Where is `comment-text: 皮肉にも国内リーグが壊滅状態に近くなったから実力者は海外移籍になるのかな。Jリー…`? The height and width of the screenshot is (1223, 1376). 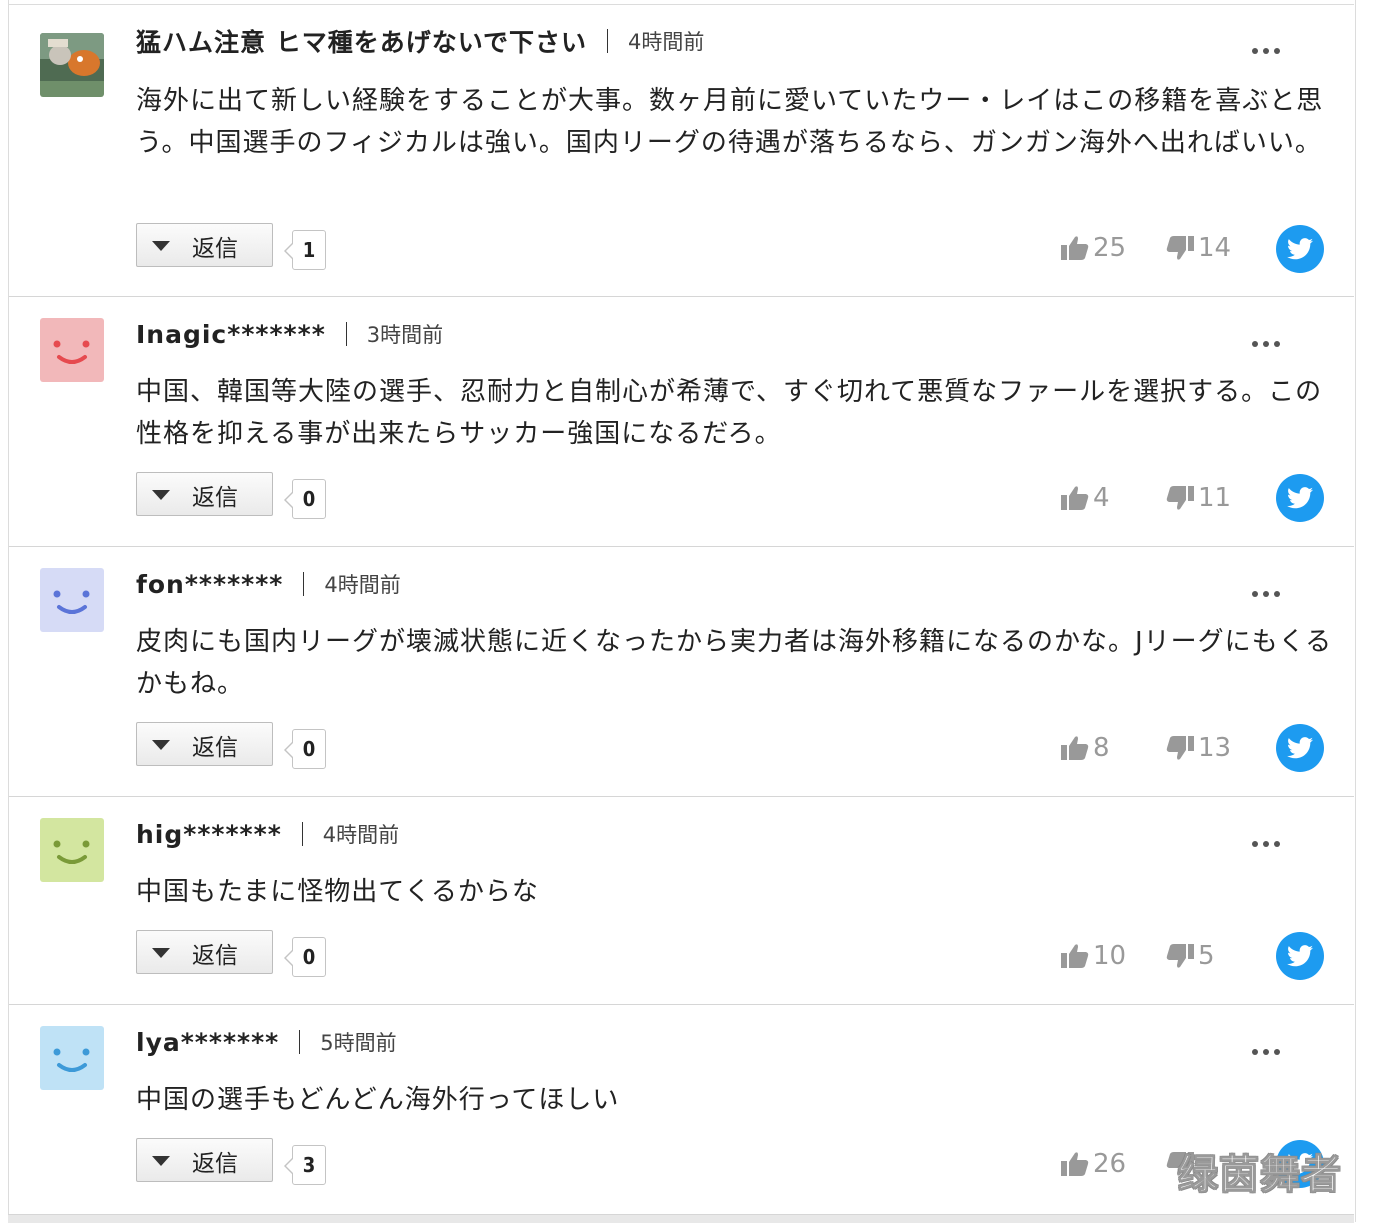 comment-text: 皮肉にも国内リーグが壊滅状態に近くなったから実力者は海外移籍になるのかな。Jリー… is located at coordinates (734, 663).